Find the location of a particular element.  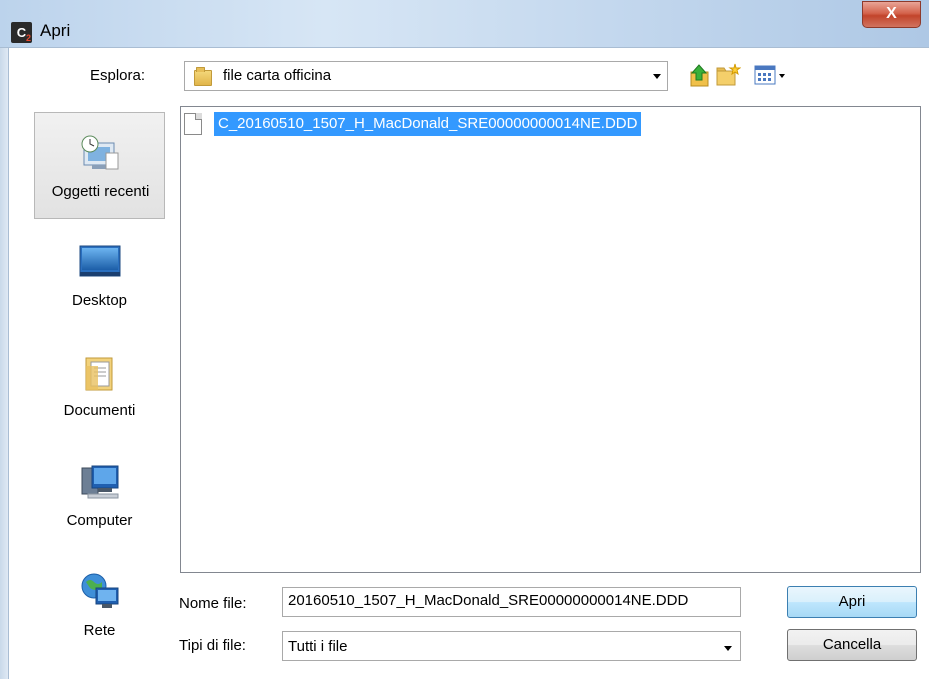

window-title: Apri is located at coordinates (55, 30).